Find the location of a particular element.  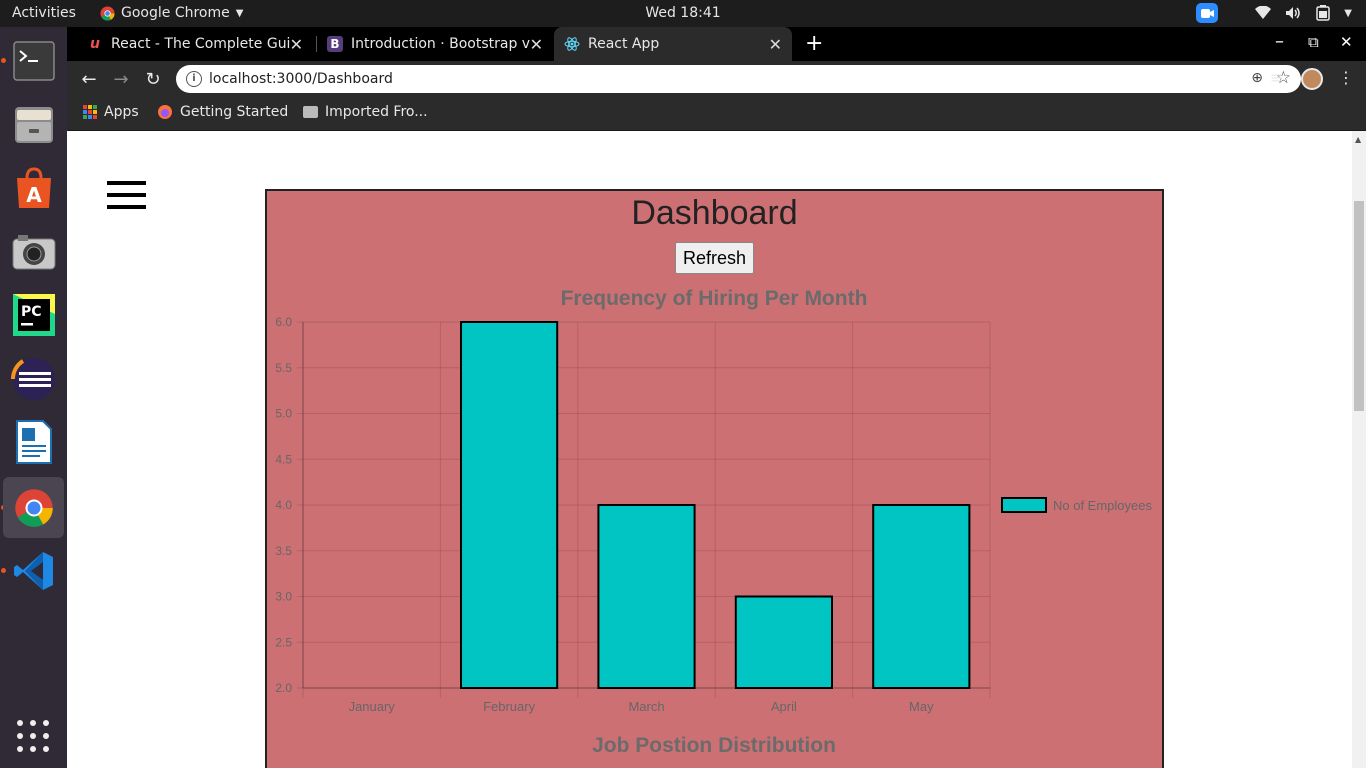

system-tray: ▼ is located at coordinates (1274, 13).